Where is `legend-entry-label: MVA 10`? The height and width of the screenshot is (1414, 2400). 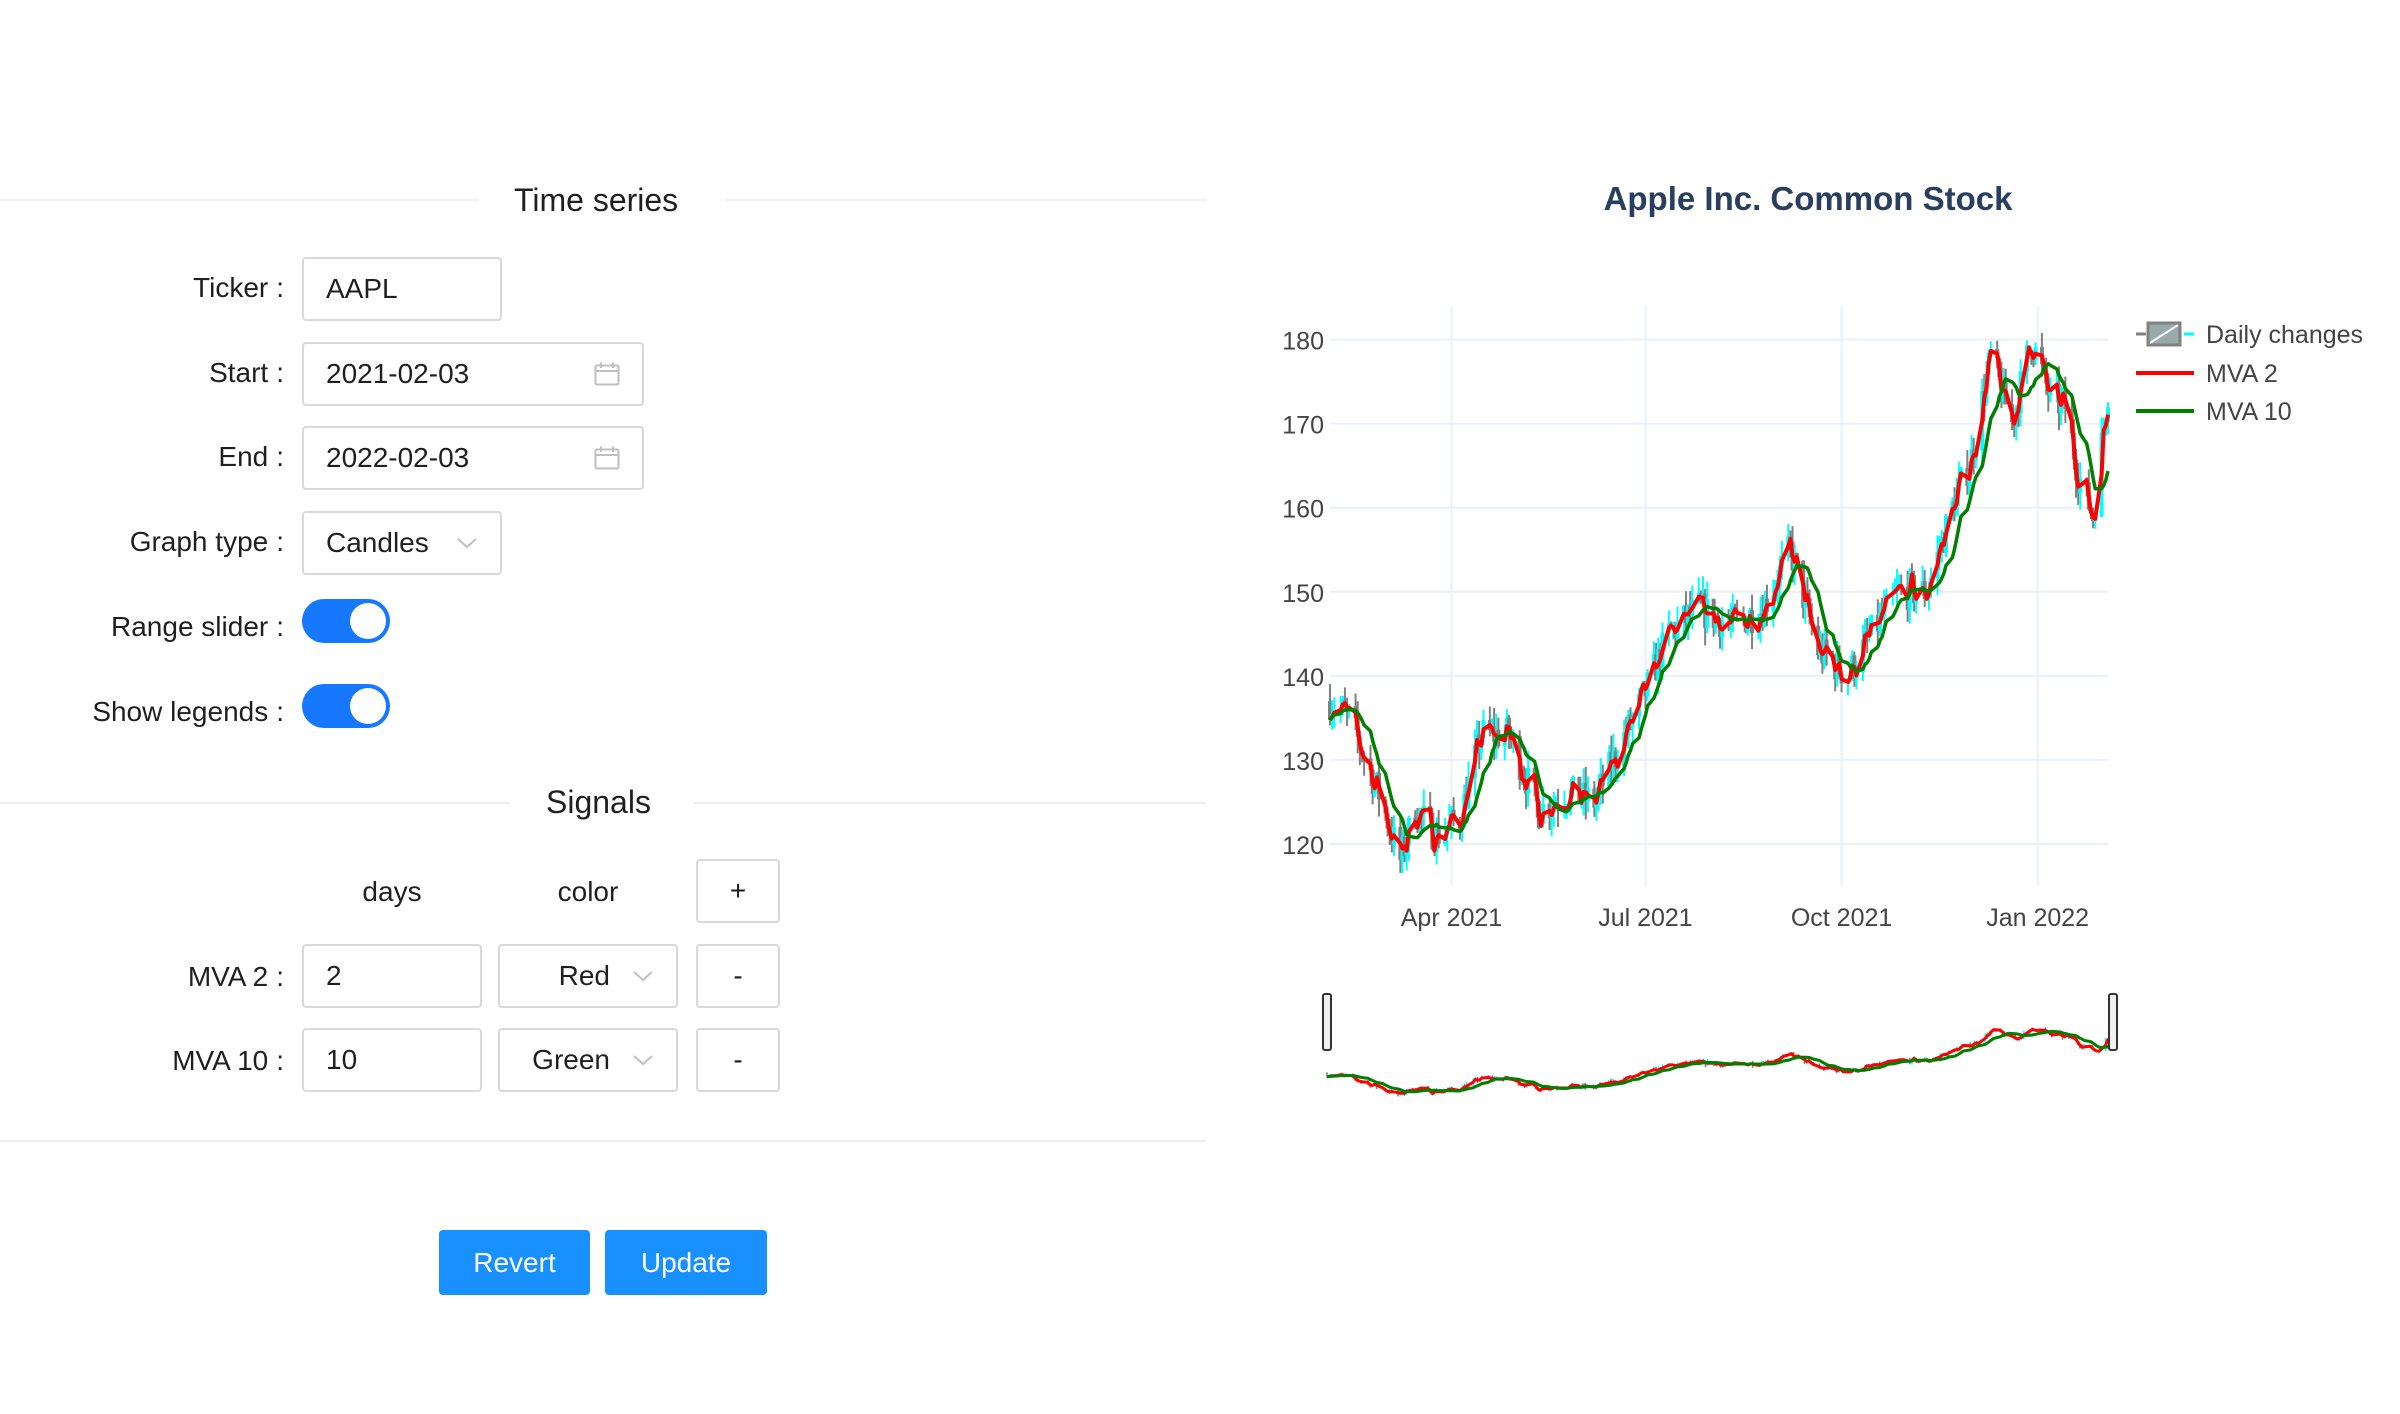
legend-entry-label: MVA 10 is located at coordinates (2249, 412).